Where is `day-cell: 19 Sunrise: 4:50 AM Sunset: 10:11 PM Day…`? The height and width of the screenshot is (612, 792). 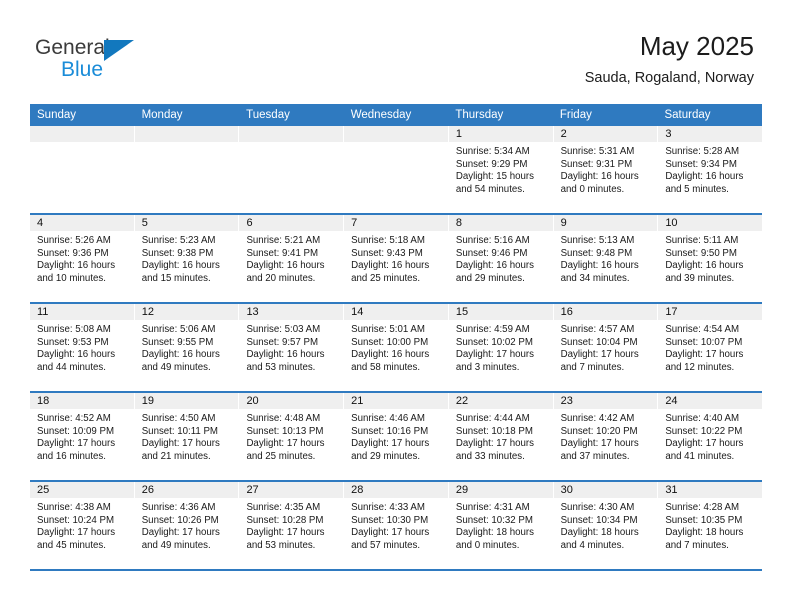 day-cell: 19 Sunrise: 4:50 AM Sunset: 10:11 PM Day… is located at coordinates (187, 436).